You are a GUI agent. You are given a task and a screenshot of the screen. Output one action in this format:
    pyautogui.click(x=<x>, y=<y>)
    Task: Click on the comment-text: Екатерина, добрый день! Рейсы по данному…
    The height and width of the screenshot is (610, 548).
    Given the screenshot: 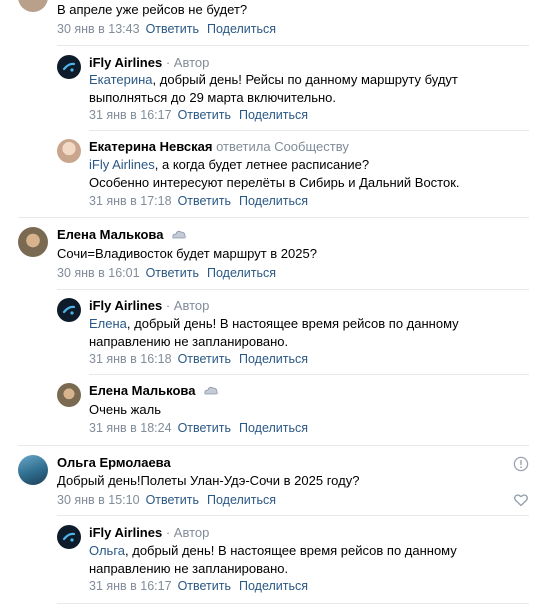 What is the action you would take?
    pyautogui.click(x=273, y=88)
    